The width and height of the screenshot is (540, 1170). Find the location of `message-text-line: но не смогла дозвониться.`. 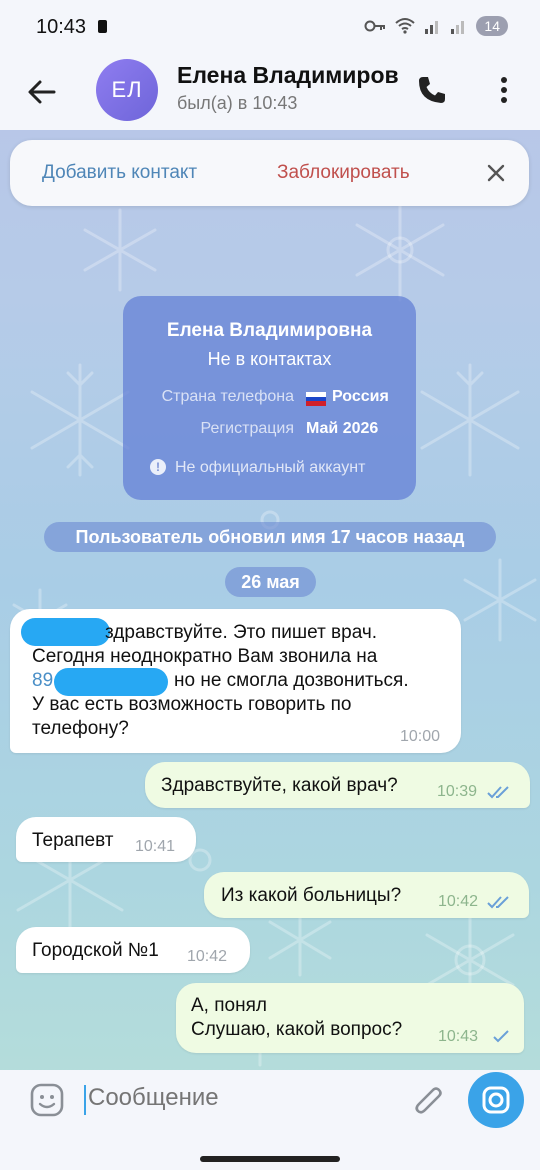

message-text-line: но не смогла дозвониться. is located at coordinates (291, 680).